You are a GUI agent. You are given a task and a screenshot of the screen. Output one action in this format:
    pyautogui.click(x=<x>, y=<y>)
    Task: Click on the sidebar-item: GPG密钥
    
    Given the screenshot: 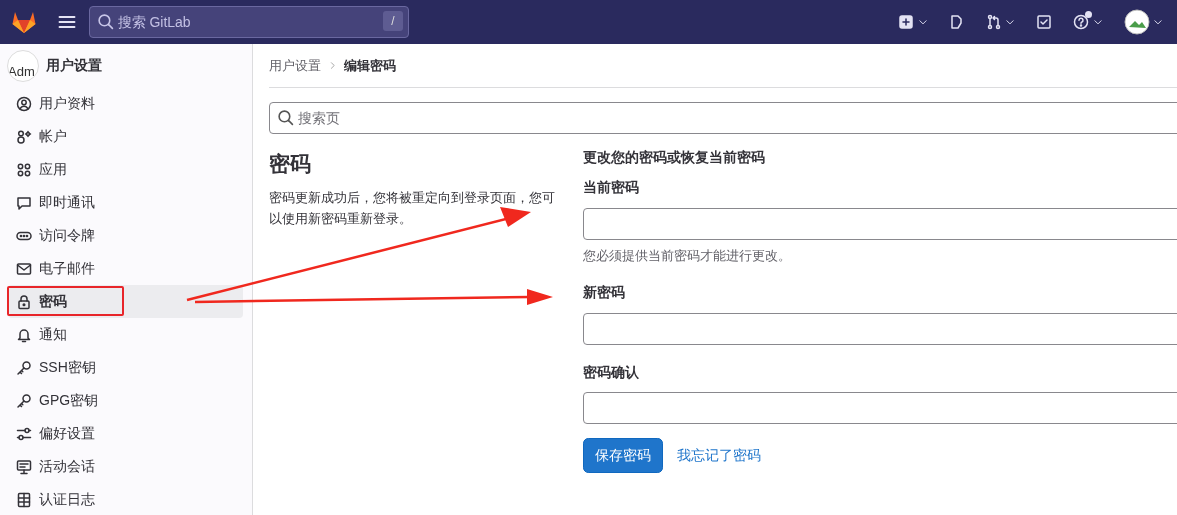 What is the action you would take?
    pyautogui.click(x=125, y=400)
    